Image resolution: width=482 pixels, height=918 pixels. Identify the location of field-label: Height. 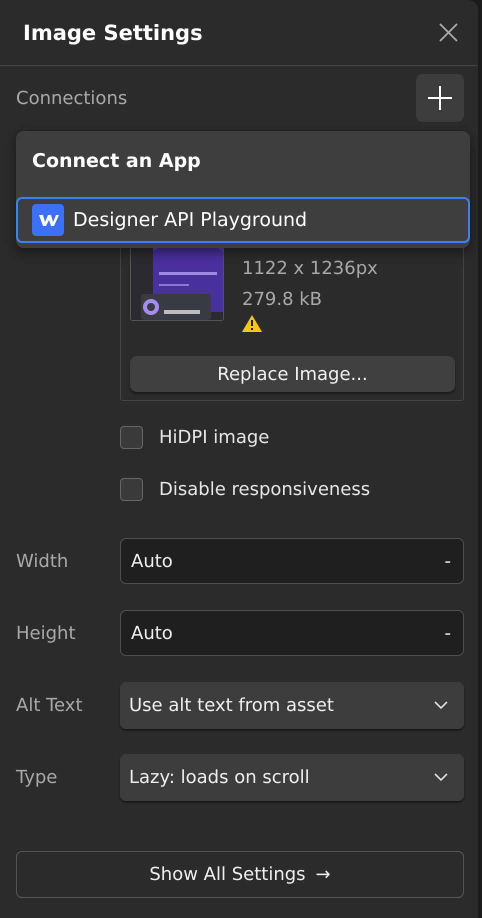
(46, 633).